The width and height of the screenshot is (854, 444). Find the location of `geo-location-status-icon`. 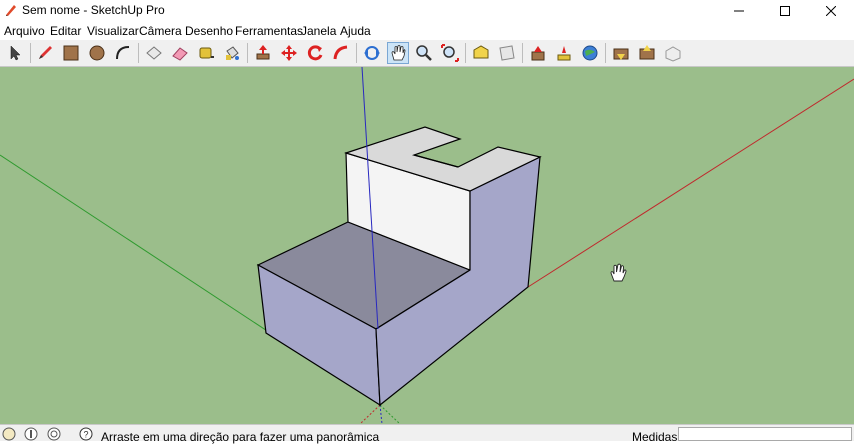

geo-location-status-icon is located at coordinates (9, 434).